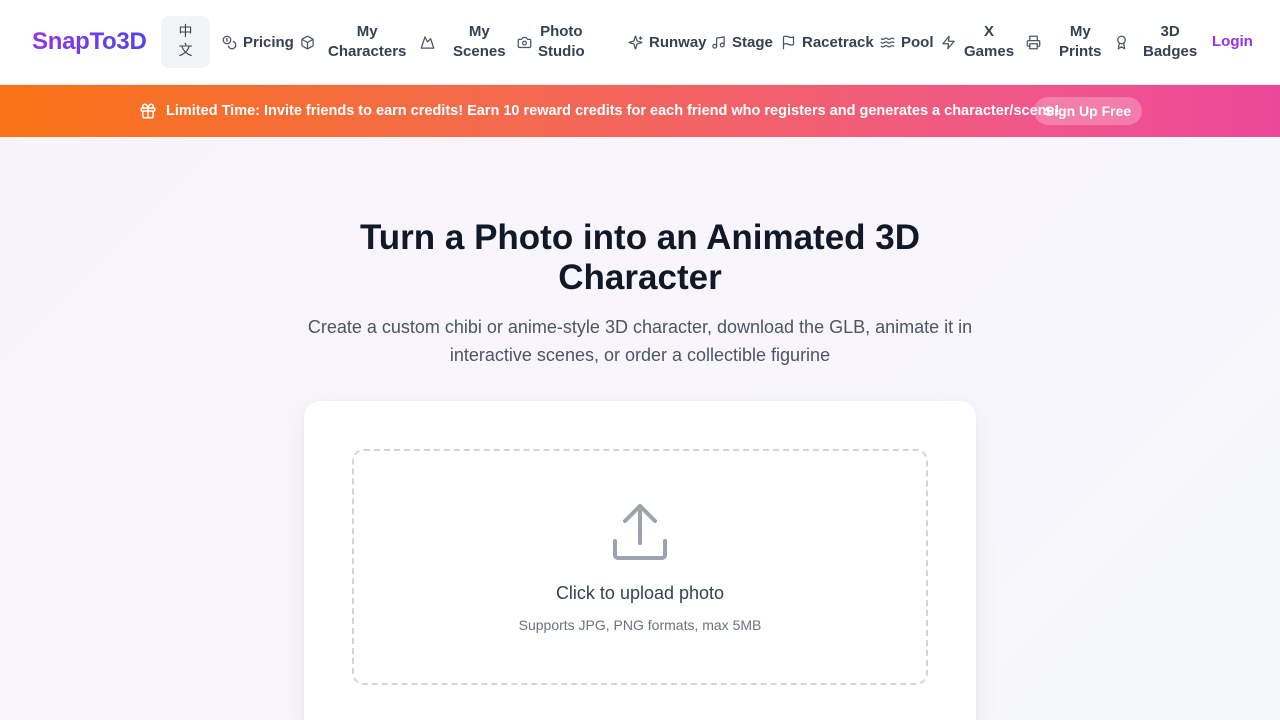 The width and height of the screenshot is (1280, 720). I want to click on printer-icon, so click(1033, 42).